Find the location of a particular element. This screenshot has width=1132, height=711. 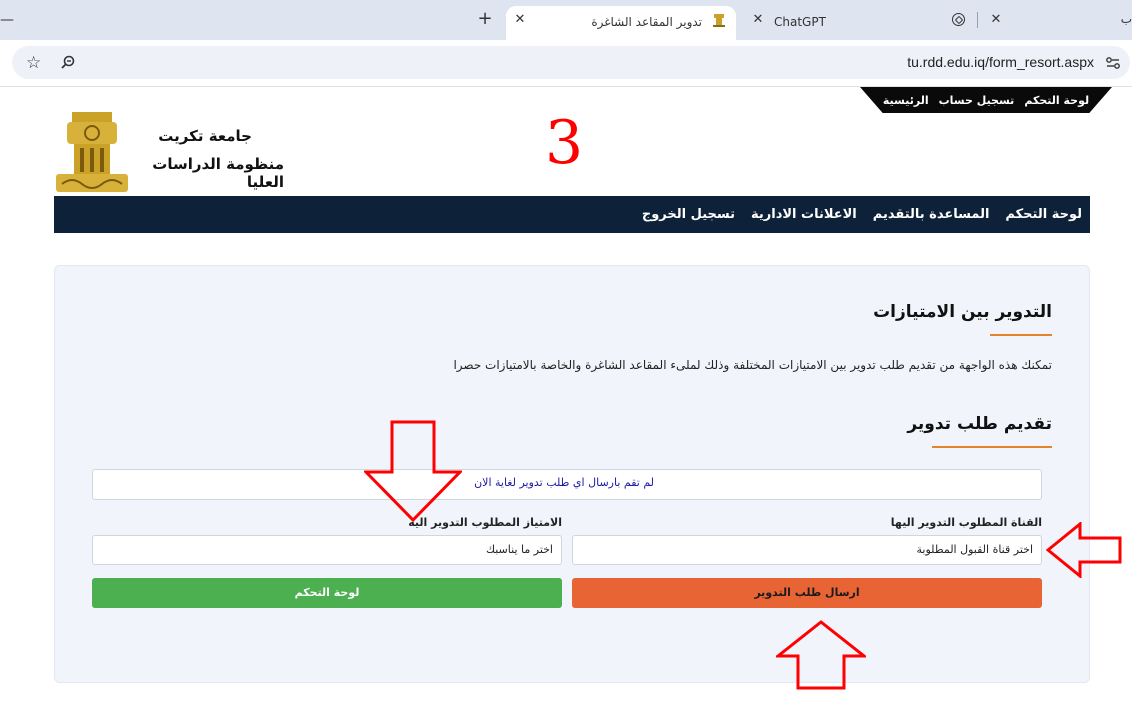

annotation-number: 3 is located at coordinates (564, 143).